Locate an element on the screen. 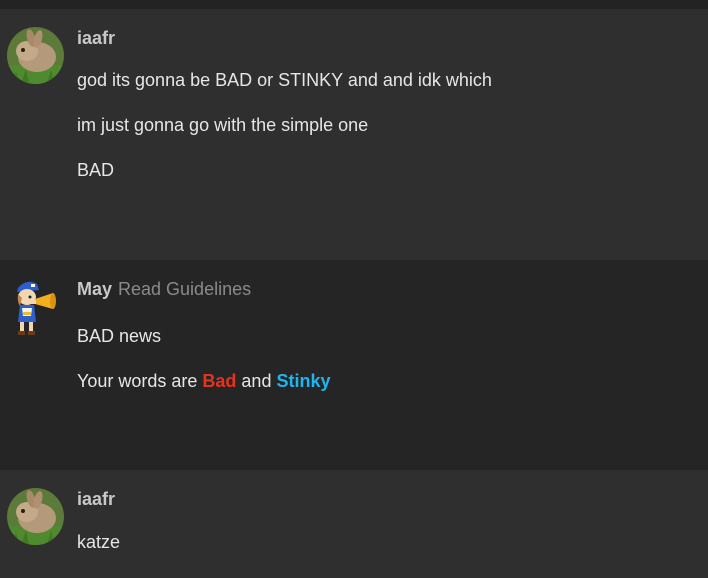 Image resolution: width=708 pixels, height=578 pixels. author-name: May is located at coordinates (94, 289).